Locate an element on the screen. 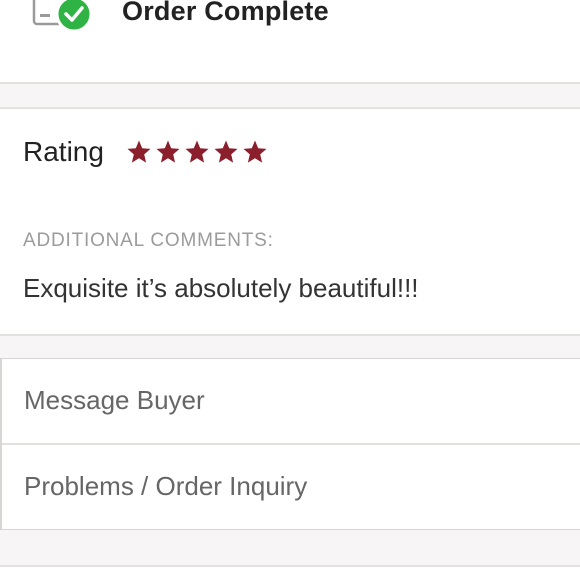  order-status-header: Order Complete is located at coordinates (290, 42).